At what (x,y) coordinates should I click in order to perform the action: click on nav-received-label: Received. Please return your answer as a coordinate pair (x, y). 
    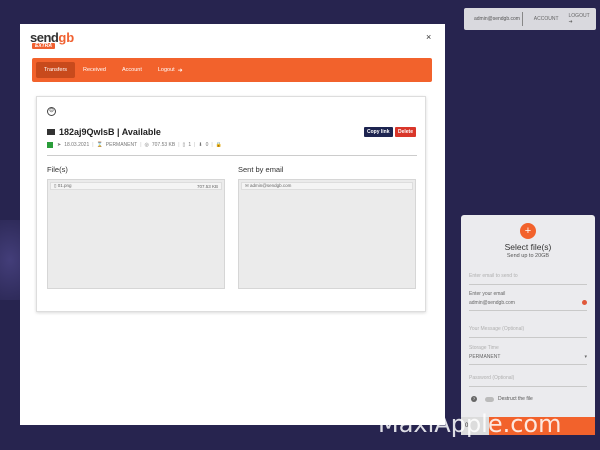
    Looking at the image, I should click on (94, 70).